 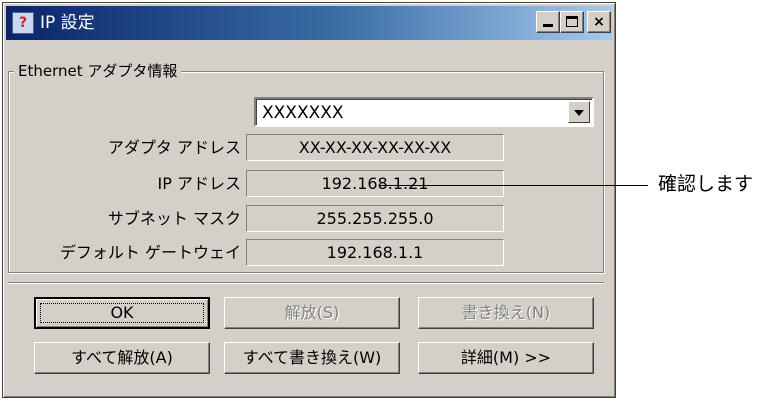 I want to click on focus-rectangle, so click(x=122, y=313).